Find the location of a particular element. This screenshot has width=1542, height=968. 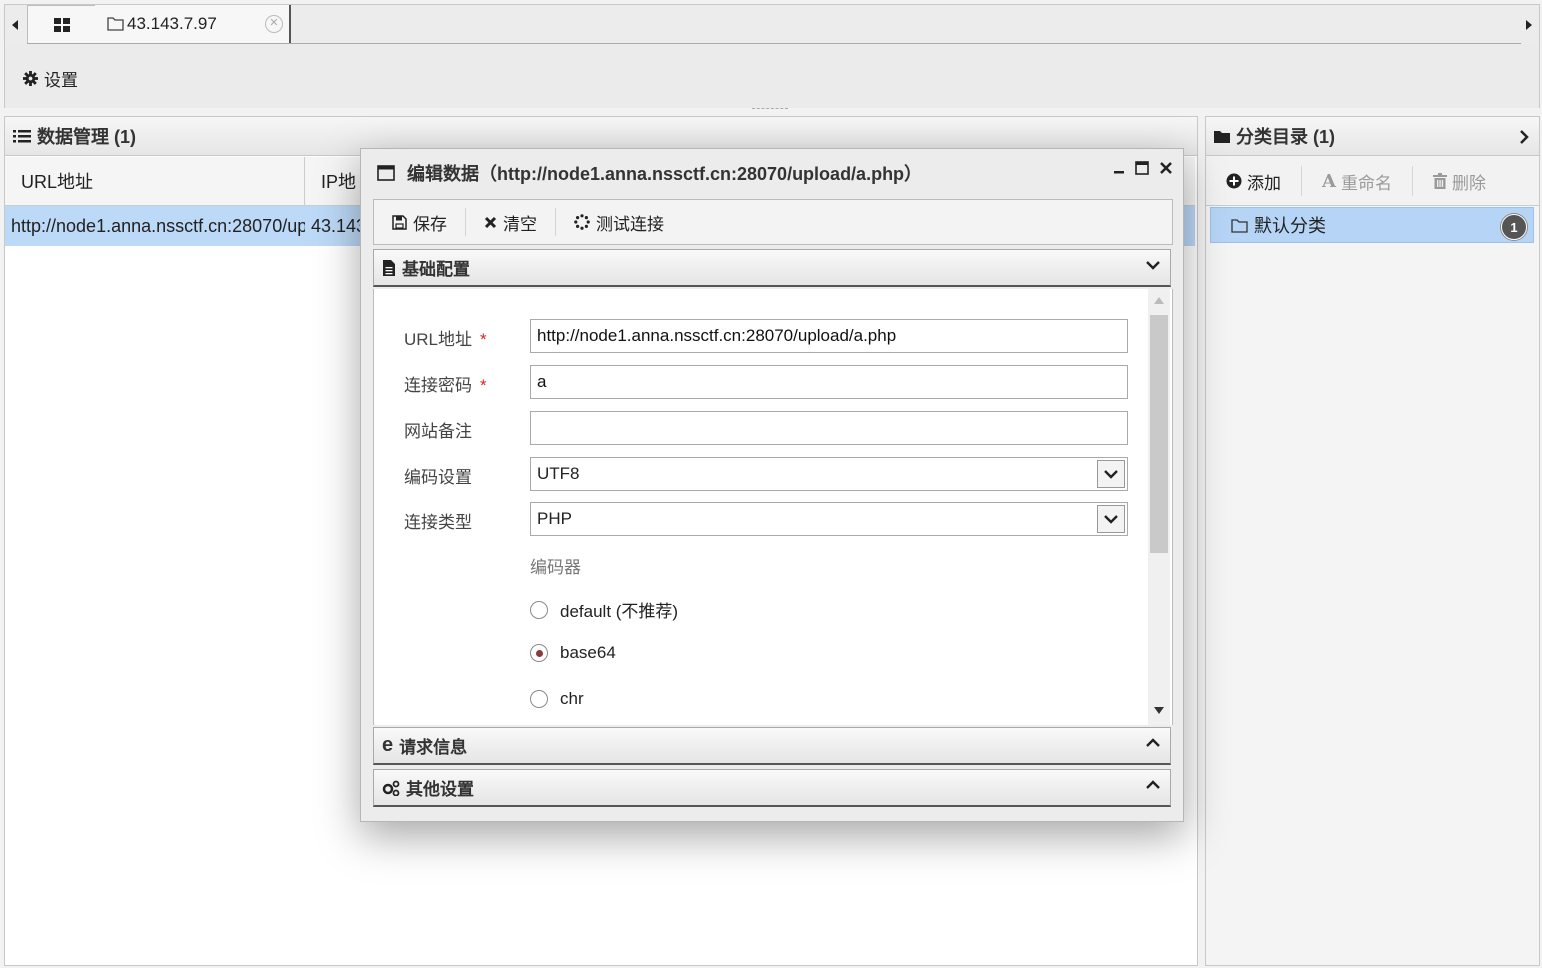

test-connection-button: 测试连接 is located at coordinates (619, 222).